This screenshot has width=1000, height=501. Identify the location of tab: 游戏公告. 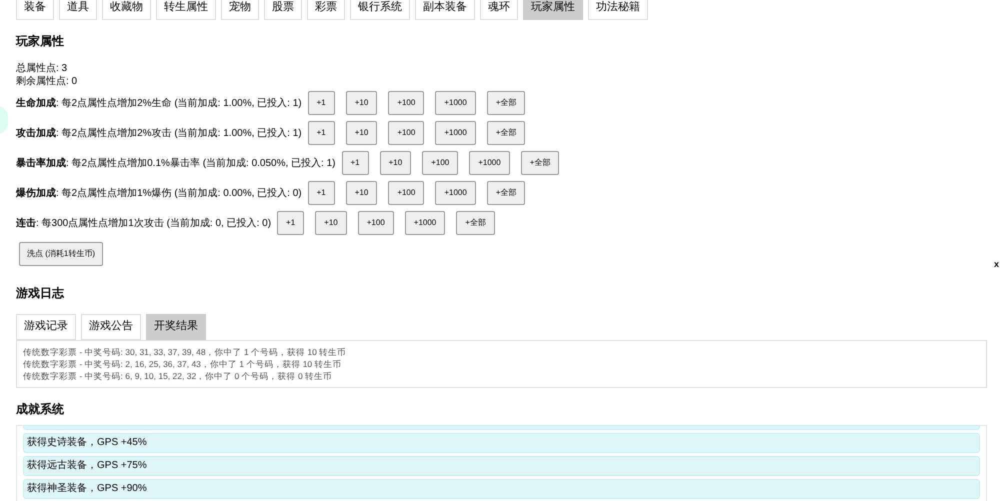
(111, 327).